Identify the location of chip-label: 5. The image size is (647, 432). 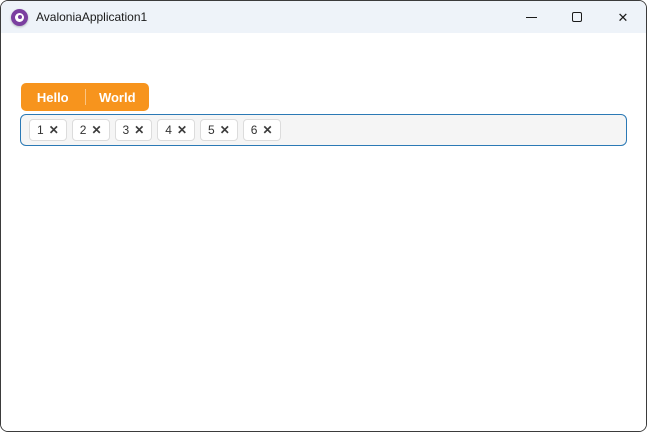
(211, 130).